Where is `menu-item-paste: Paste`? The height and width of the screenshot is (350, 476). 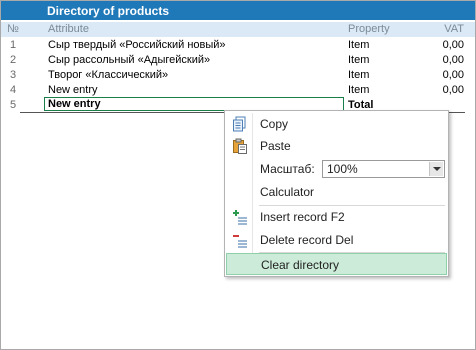
menu-item-paste: Paste is located at coordinates (336, 146).